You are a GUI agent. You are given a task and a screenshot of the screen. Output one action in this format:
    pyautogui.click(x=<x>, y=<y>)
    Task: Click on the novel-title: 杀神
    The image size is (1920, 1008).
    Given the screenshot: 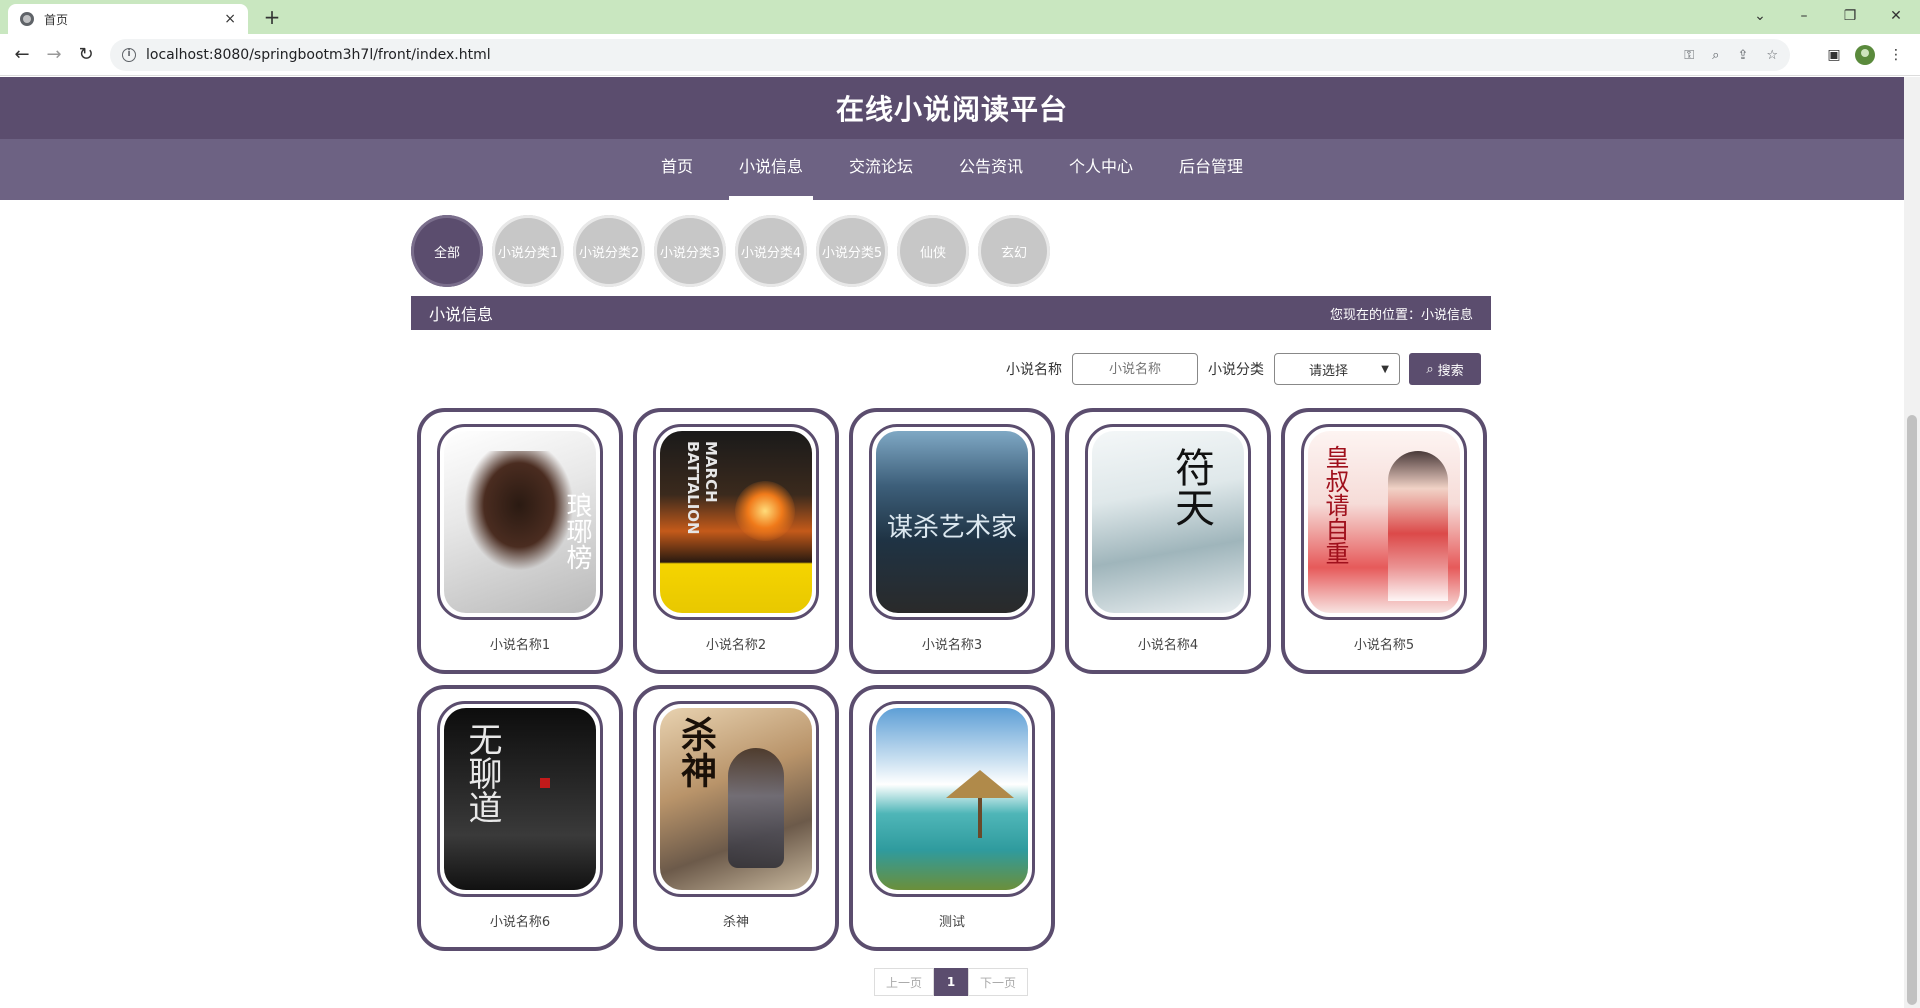 What is the action you would take?
    pyautogui.click(x=736, y=920)
    